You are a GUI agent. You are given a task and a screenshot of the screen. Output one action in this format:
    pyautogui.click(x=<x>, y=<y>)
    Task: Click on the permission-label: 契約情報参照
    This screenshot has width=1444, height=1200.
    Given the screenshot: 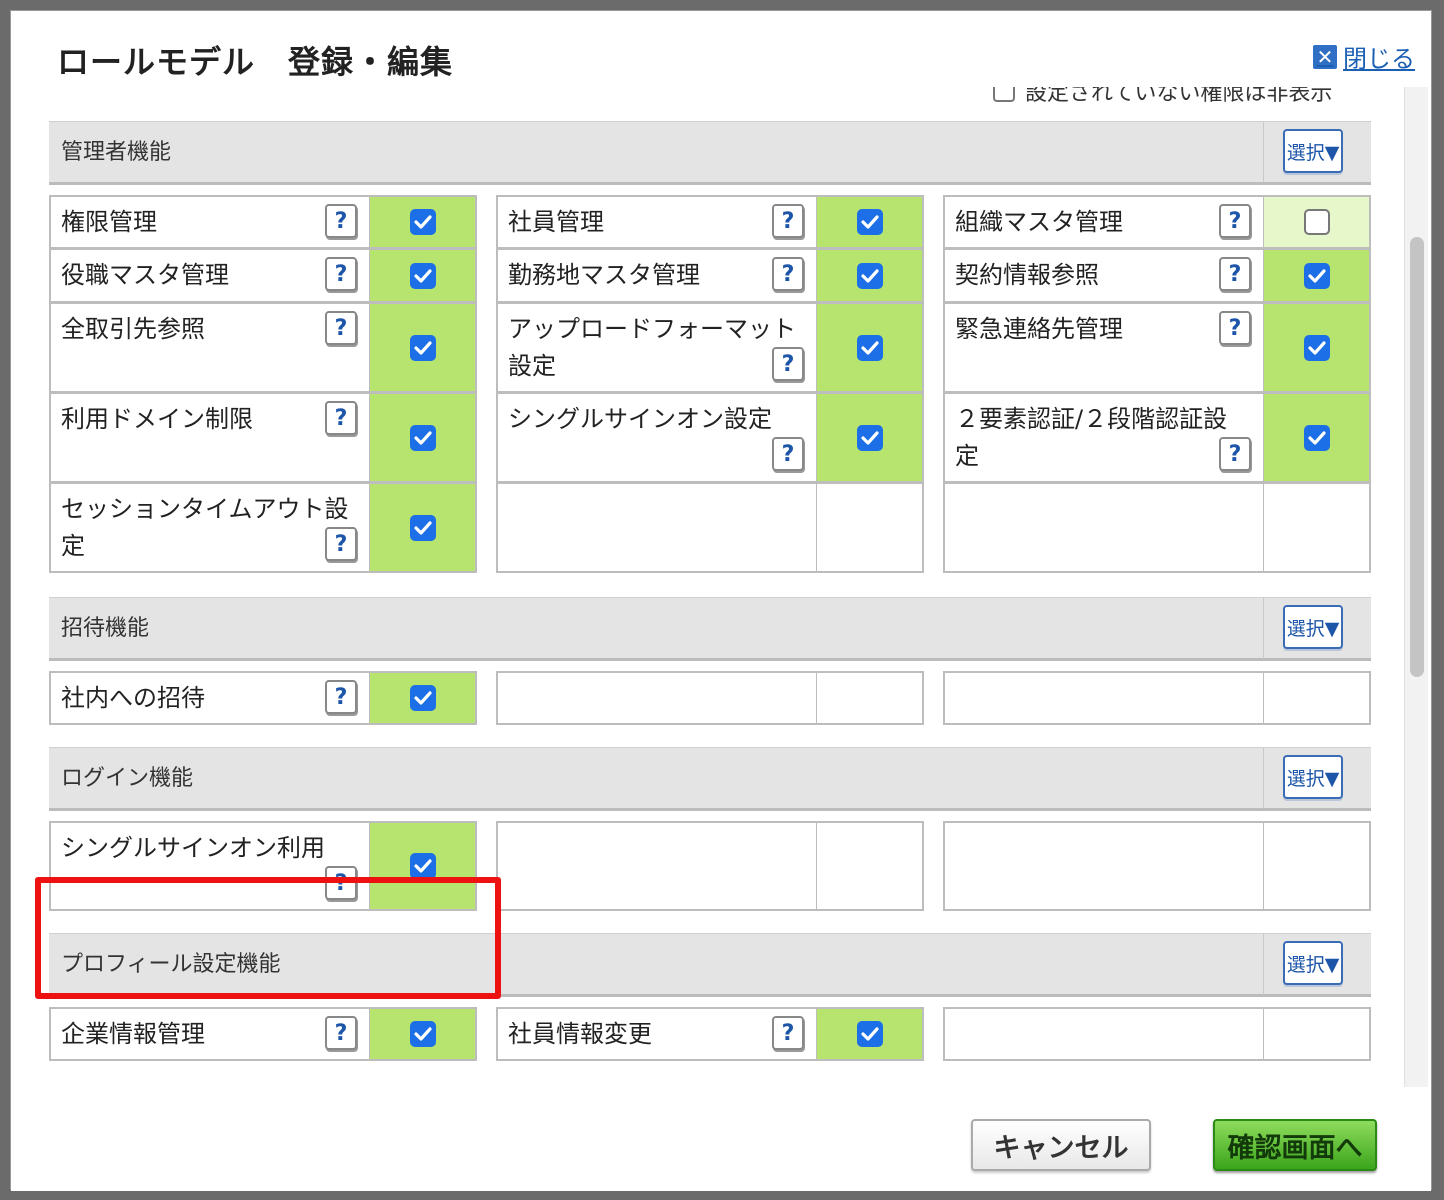 What is the action you would take?
    pyautogui.click(x=1027, y=275)
    